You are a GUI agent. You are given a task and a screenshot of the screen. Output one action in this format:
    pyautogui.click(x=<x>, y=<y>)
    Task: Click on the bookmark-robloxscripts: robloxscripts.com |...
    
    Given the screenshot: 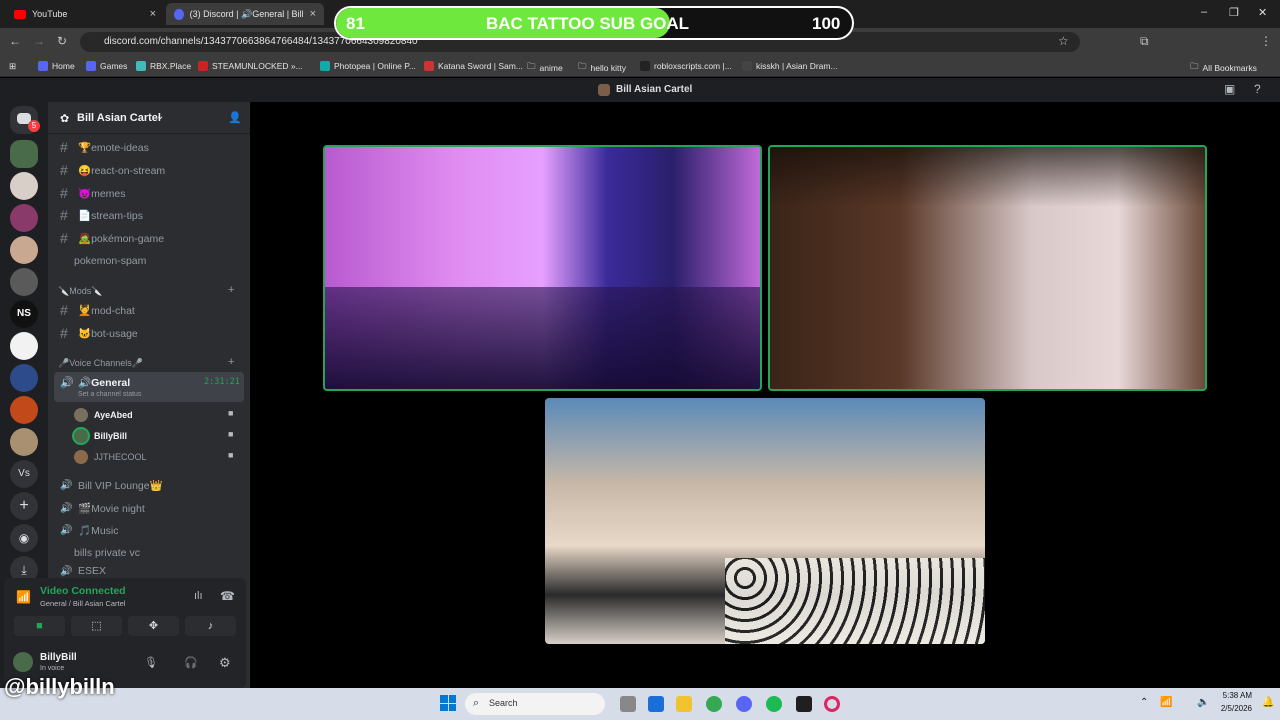 What is the action you would take?
    pyautogui.click(x=686, y=66)
    